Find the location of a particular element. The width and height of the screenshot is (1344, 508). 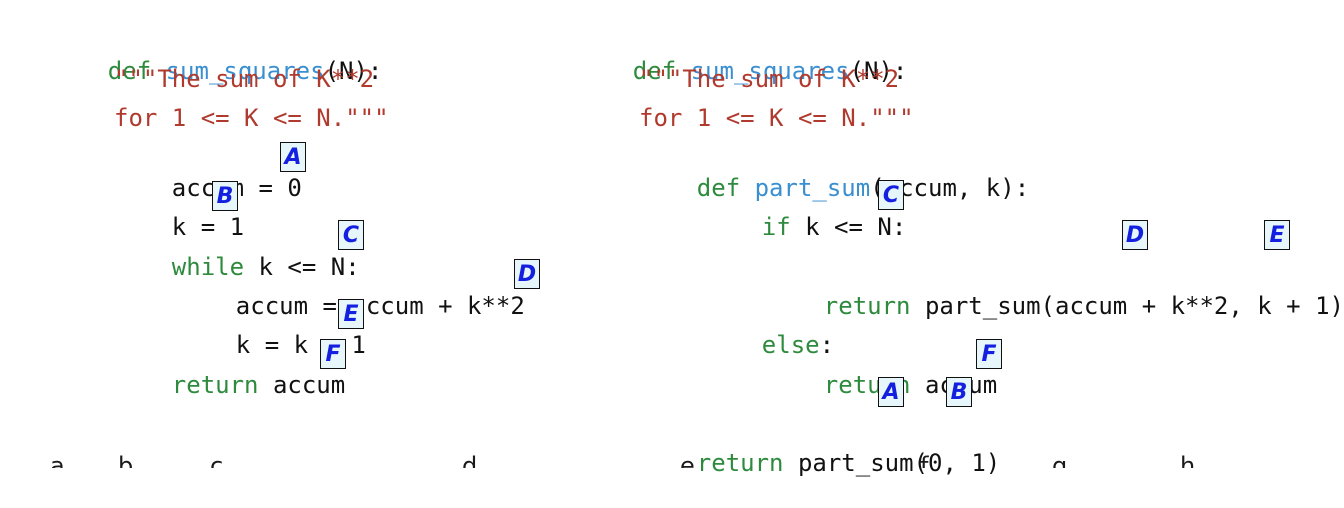

left-docstring-2: for 1 <= K <= N.""" is located at coordinates (251, 118).